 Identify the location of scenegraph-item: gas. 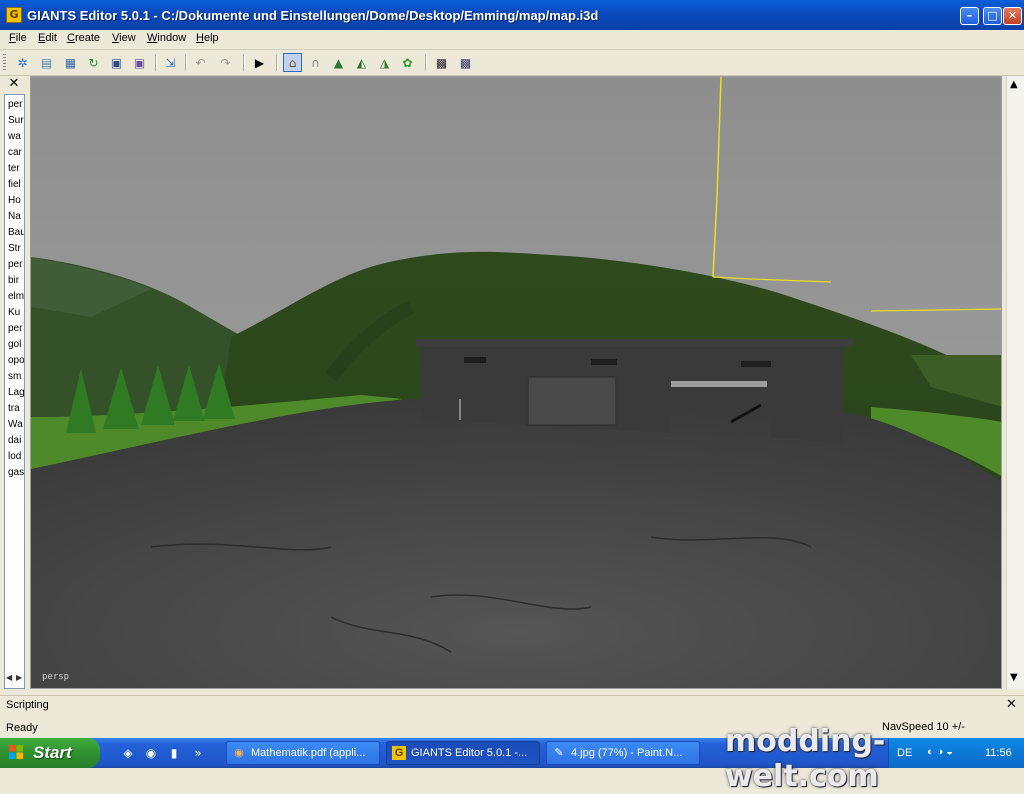
(16, 473).